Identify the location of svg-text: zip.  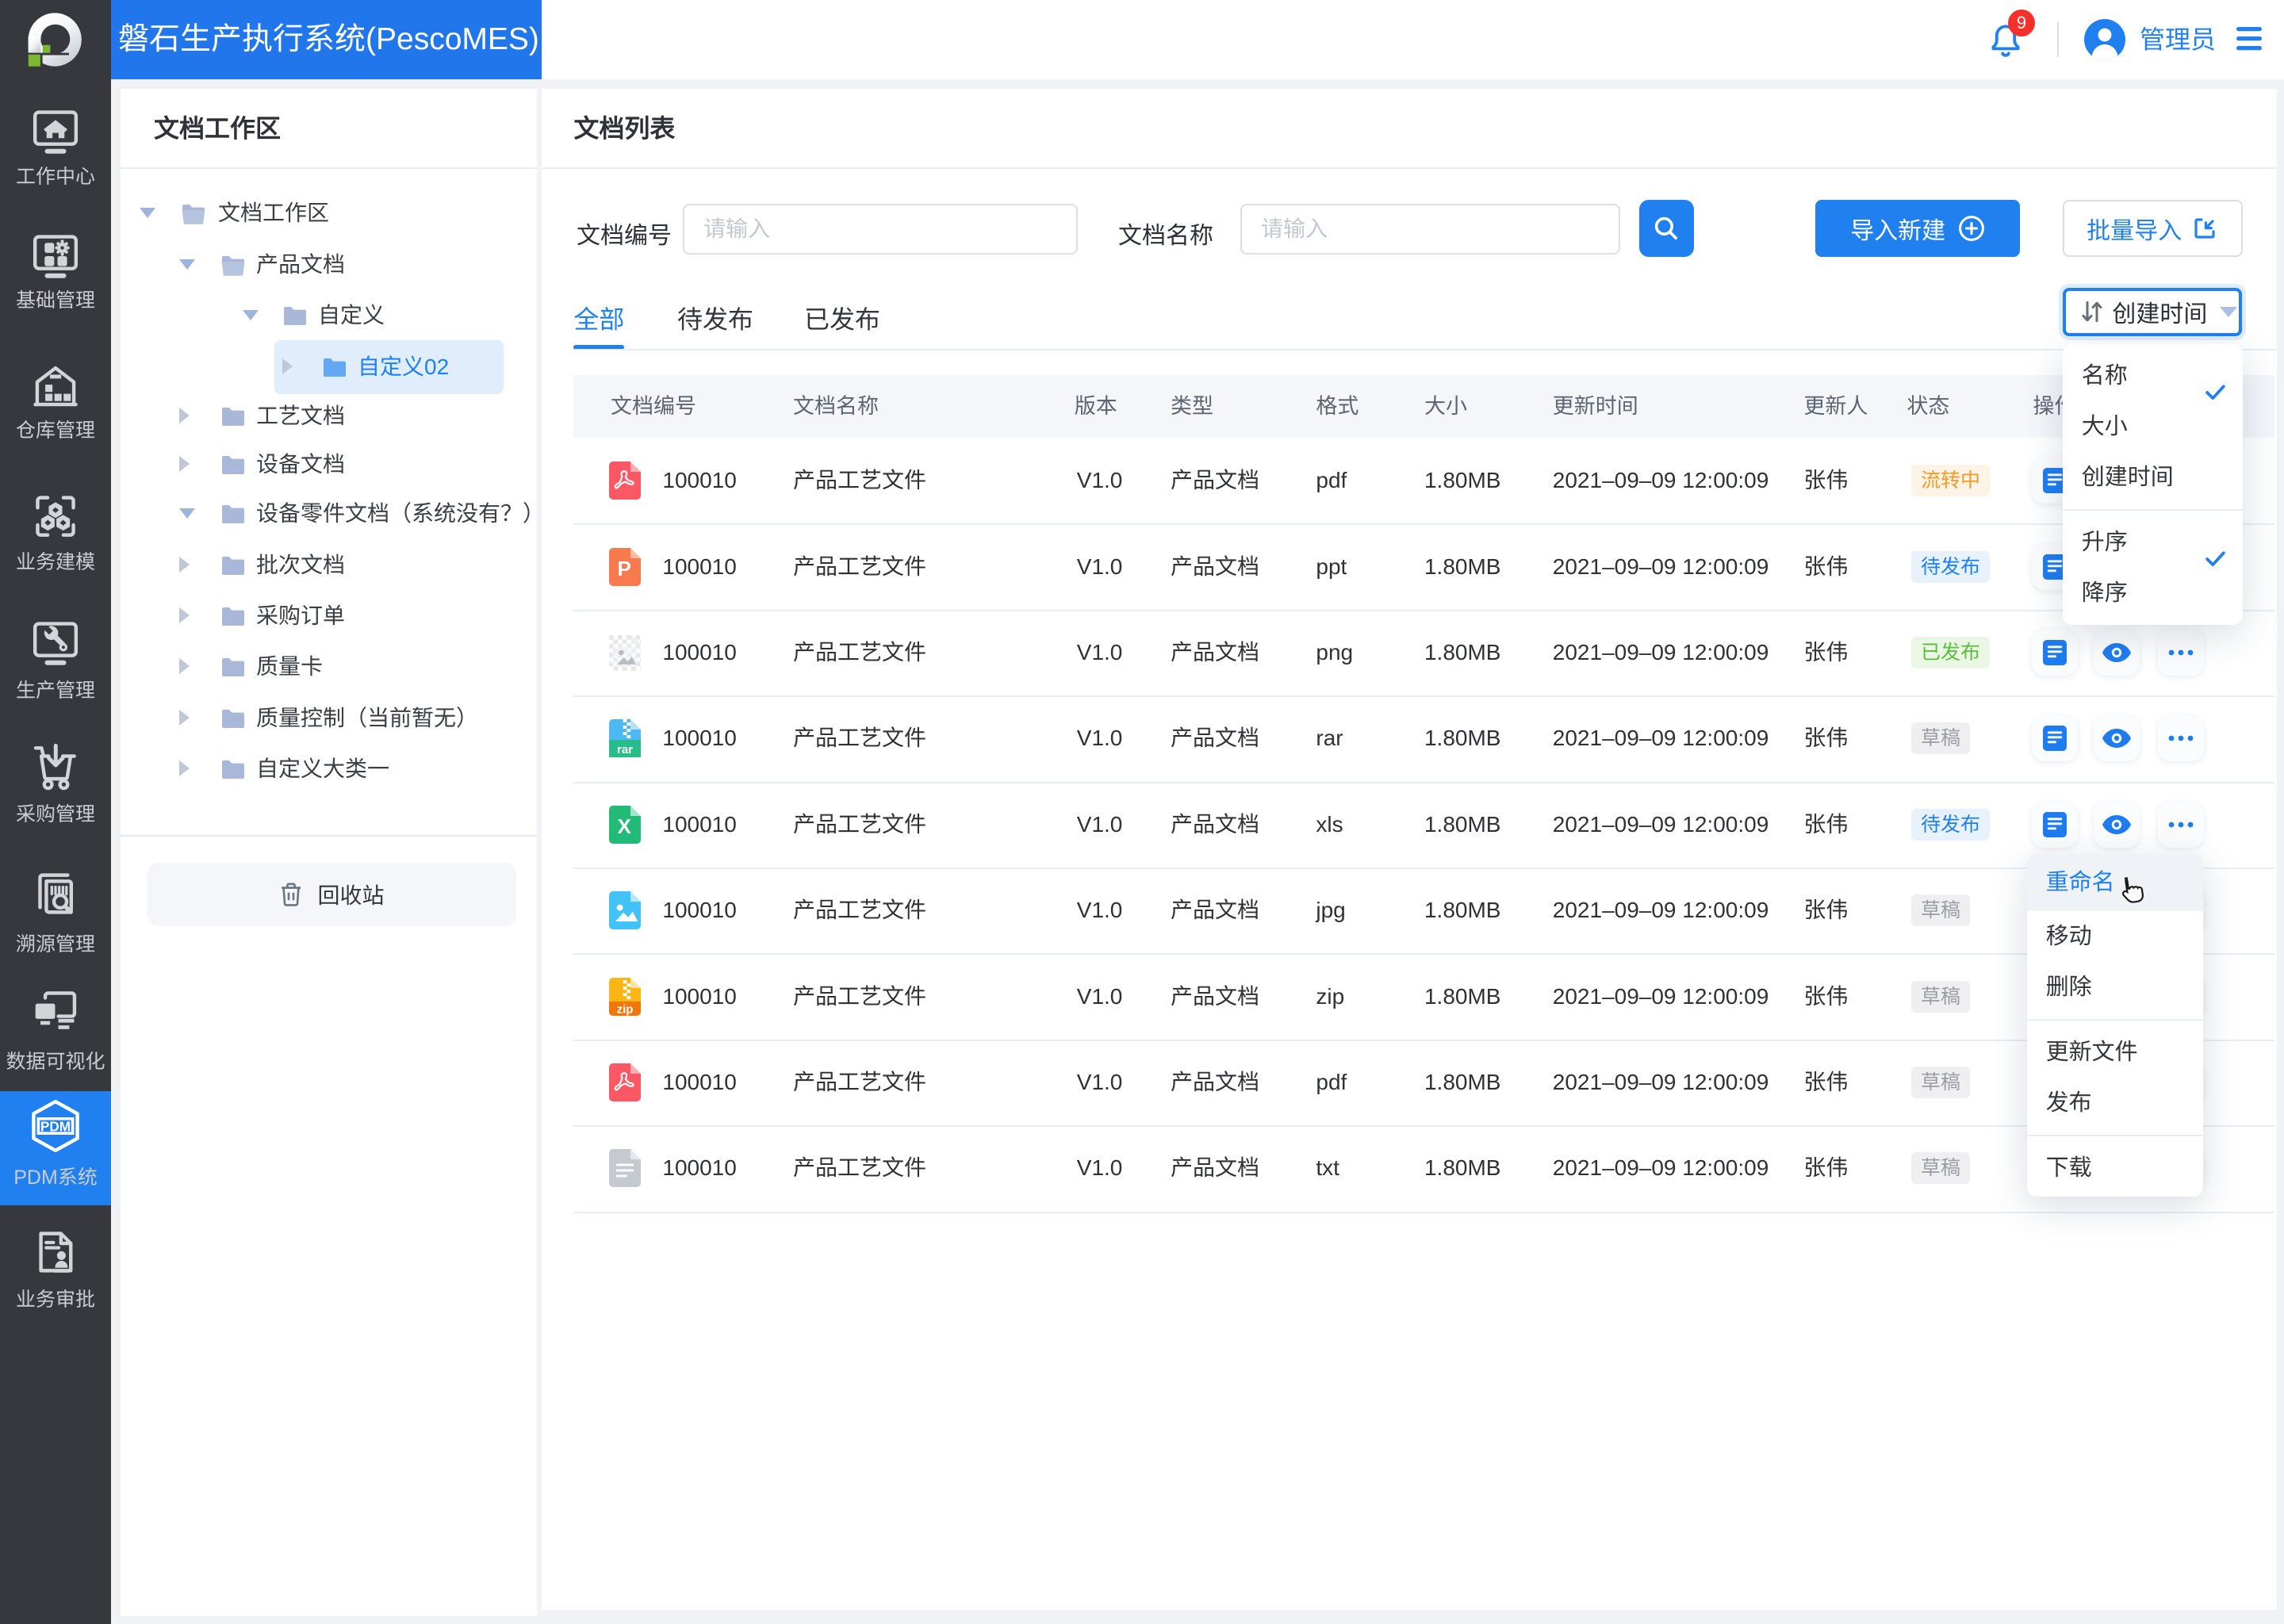
(625, 1008).